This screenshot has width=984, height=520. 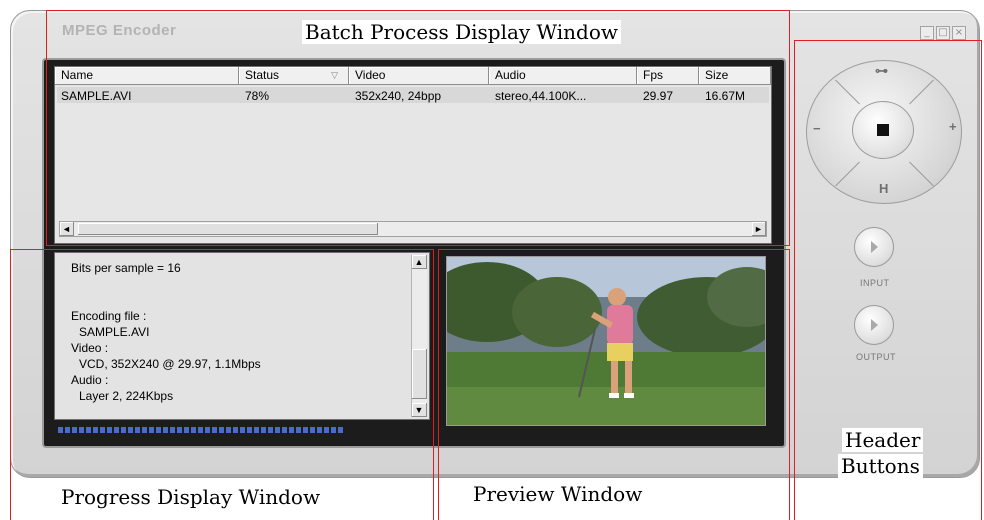 I want to click on preview-window-label: Preview Window, so click(x=558, y=494).